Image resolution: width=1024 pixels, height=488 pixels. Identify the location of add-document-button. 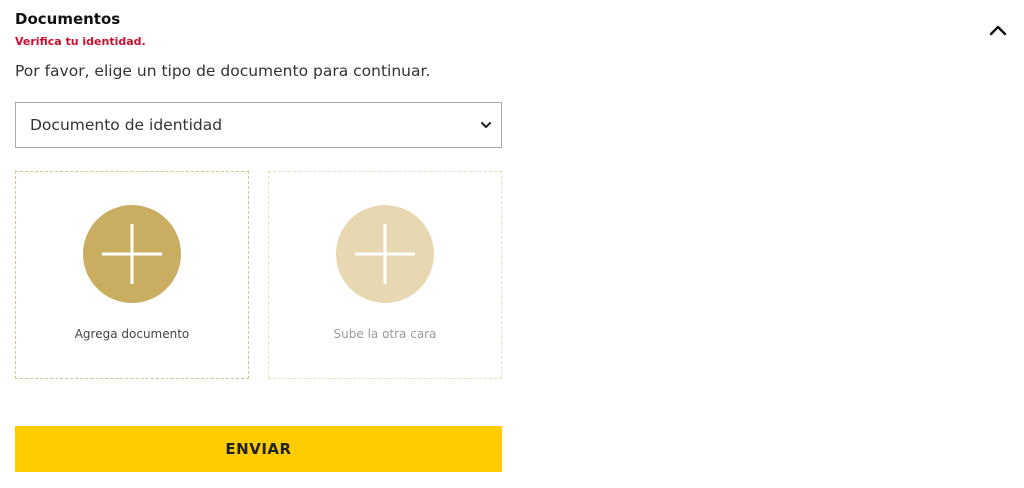
(132, 254).